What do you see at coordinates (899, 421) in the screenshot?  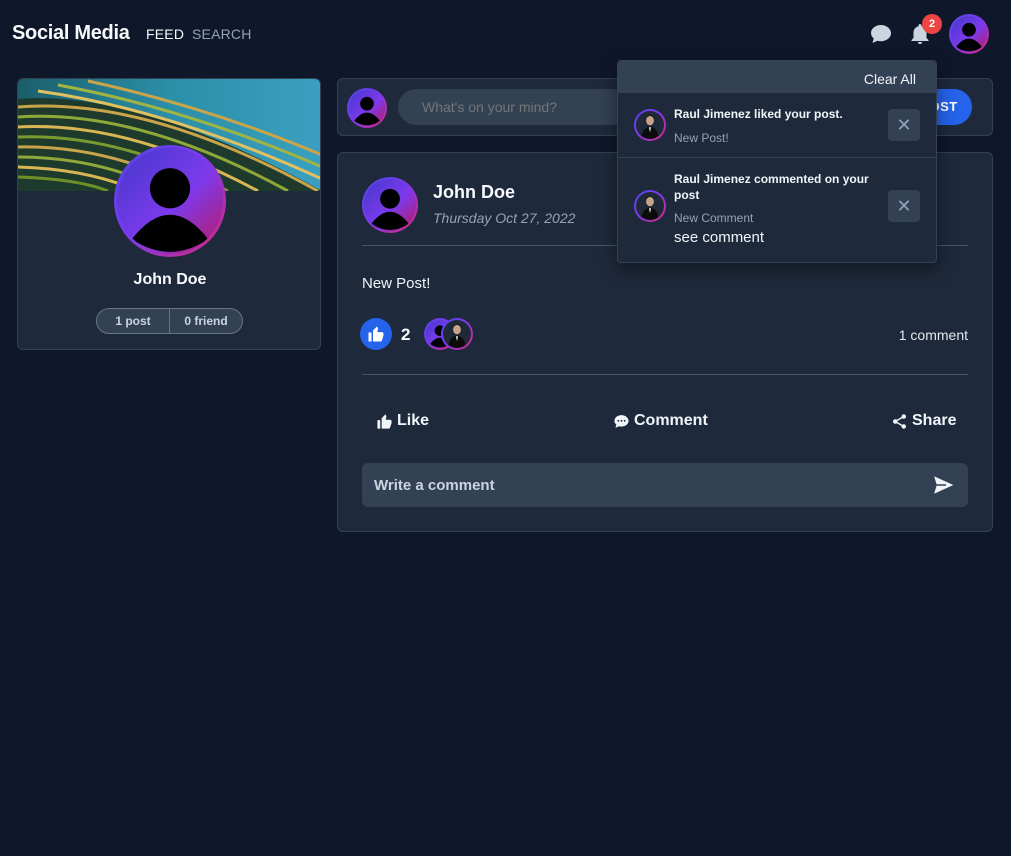 I see `share-icon` at bounding box center [899, 421].